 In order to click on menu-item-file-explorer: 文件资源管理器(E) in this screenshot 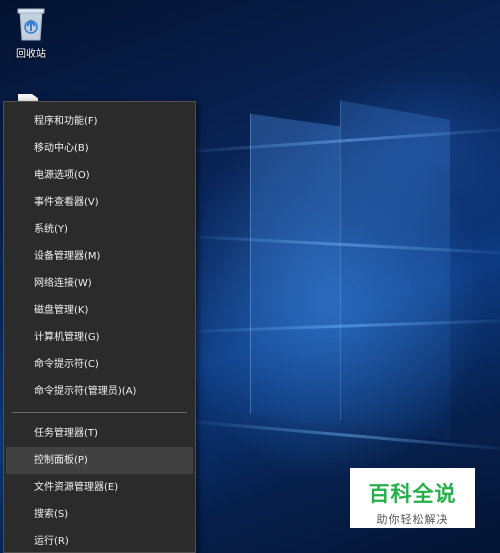, I will do `click(99, 487)`.